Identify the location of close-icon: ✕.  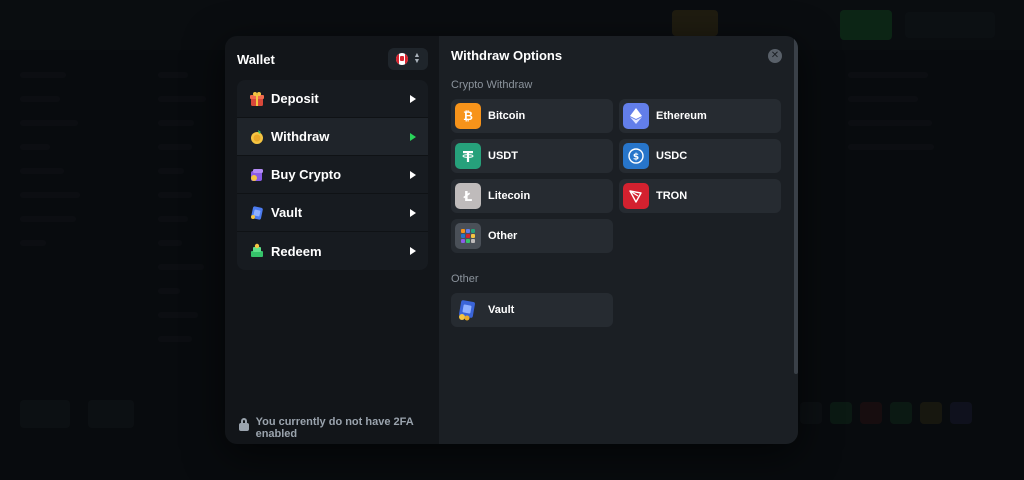
(775, 55).